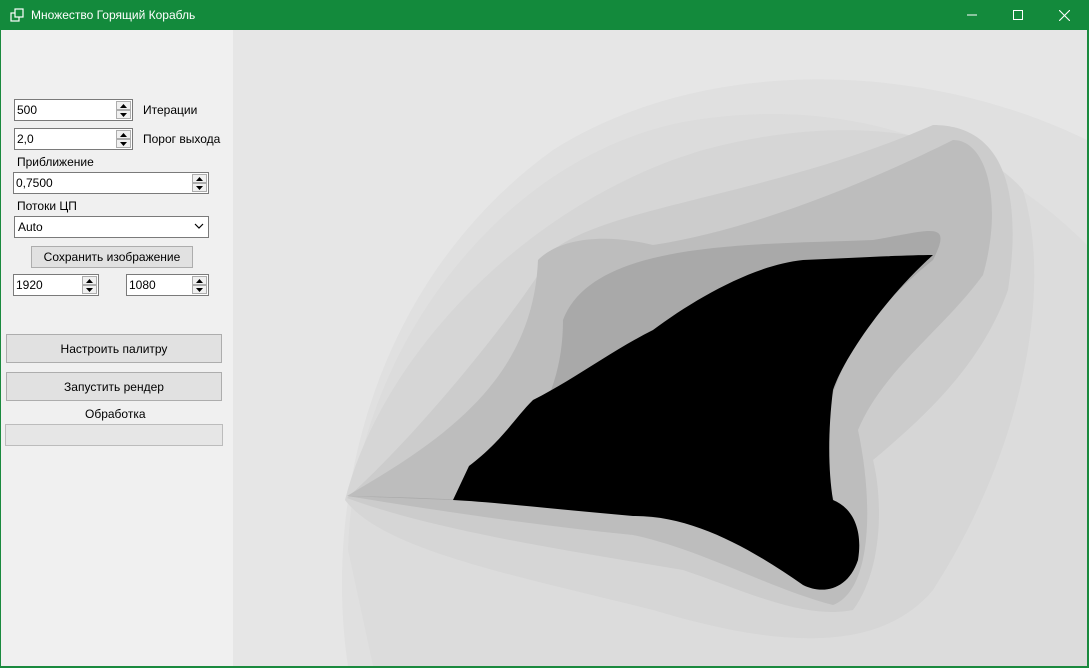 This screenshot has height=668, width=1089. I want to click on minimize-button, so click(972, 15).